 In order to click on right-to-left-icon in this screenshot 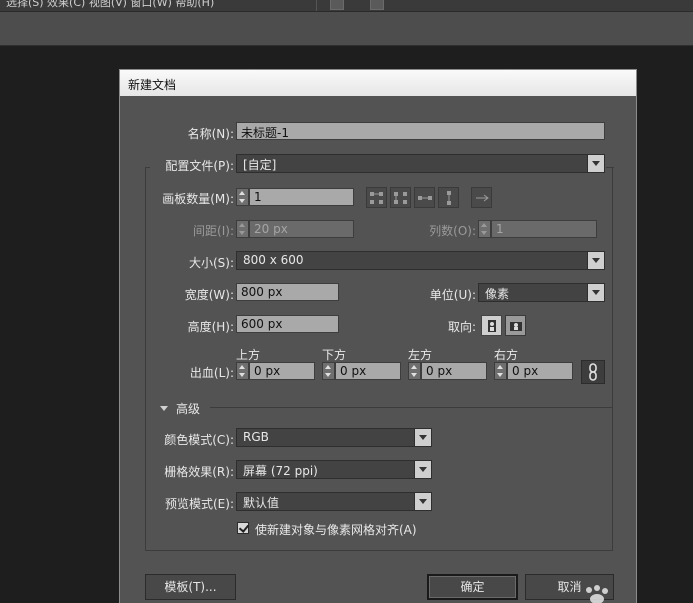, I will do `click(481, 197)`.